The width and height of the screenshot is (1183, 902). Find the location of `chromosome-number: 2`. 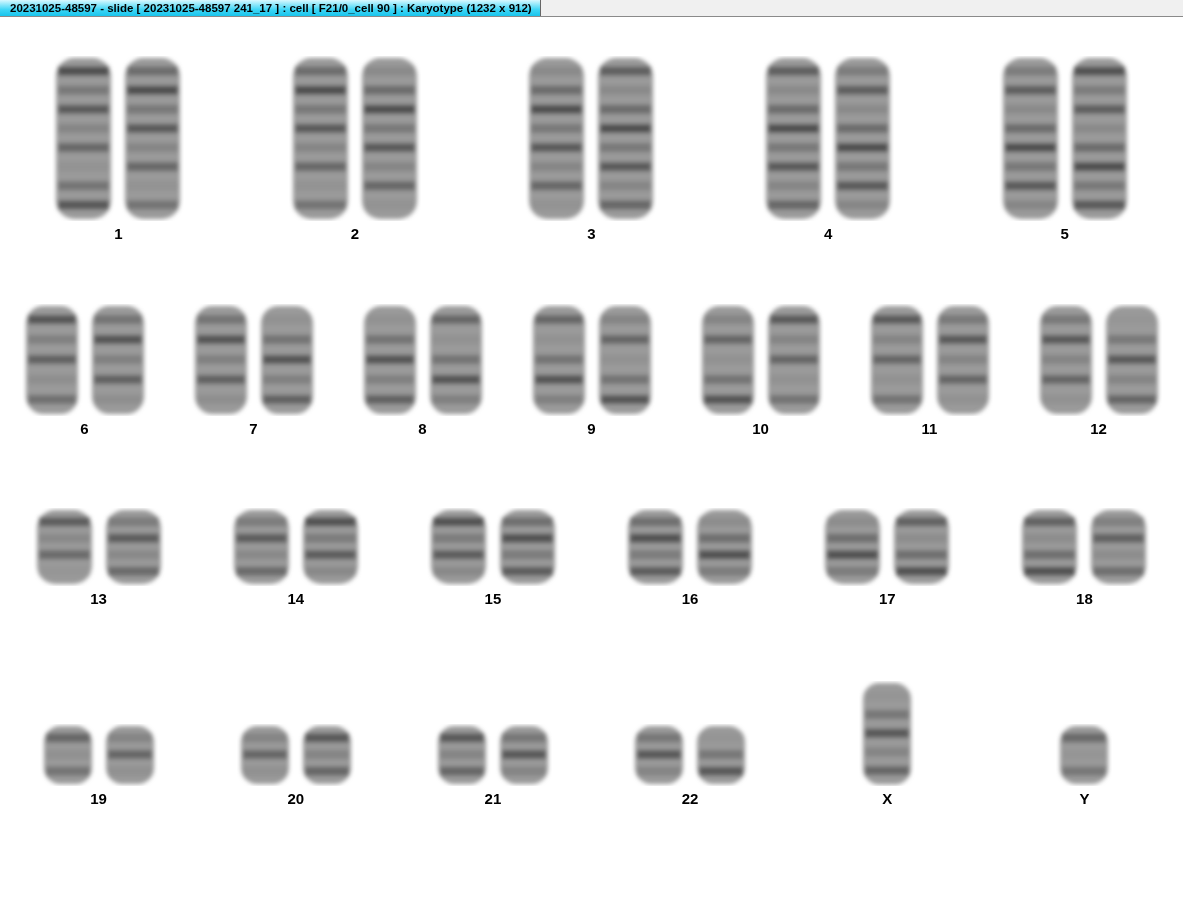

chromosome-number: 2 is located at coordinates (355, 233).